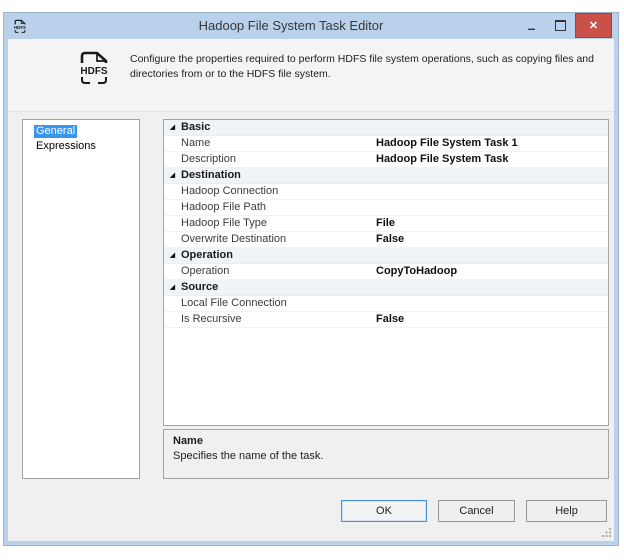  What do you see at coordinates (386, 288) in the screenshot?
I see `category-row-source: ◢ Source` at bounding box center [386, 288].